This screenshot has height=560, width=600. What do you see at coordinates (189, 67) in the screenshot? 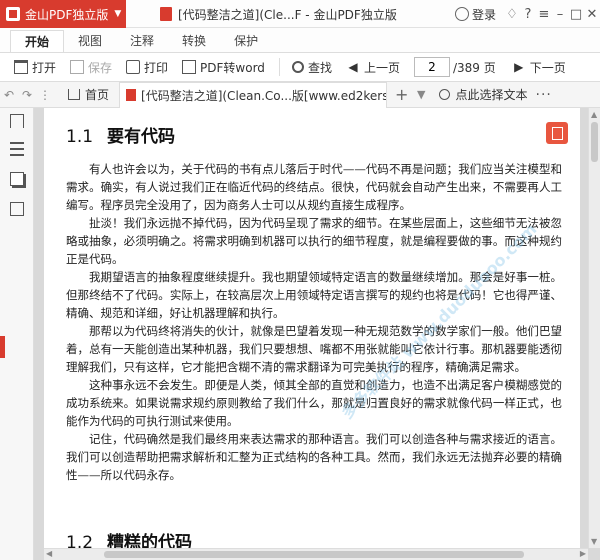
I see `convert-icon` at bounding box center [189, 67].